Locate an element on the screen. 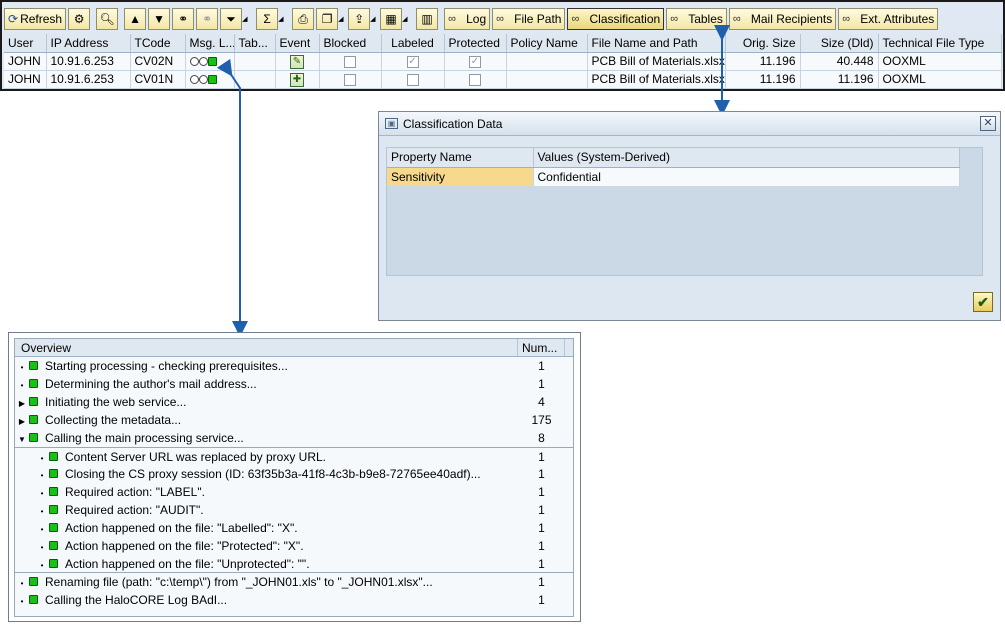  cell-event: ✚ is located at coordinates (297, 79).